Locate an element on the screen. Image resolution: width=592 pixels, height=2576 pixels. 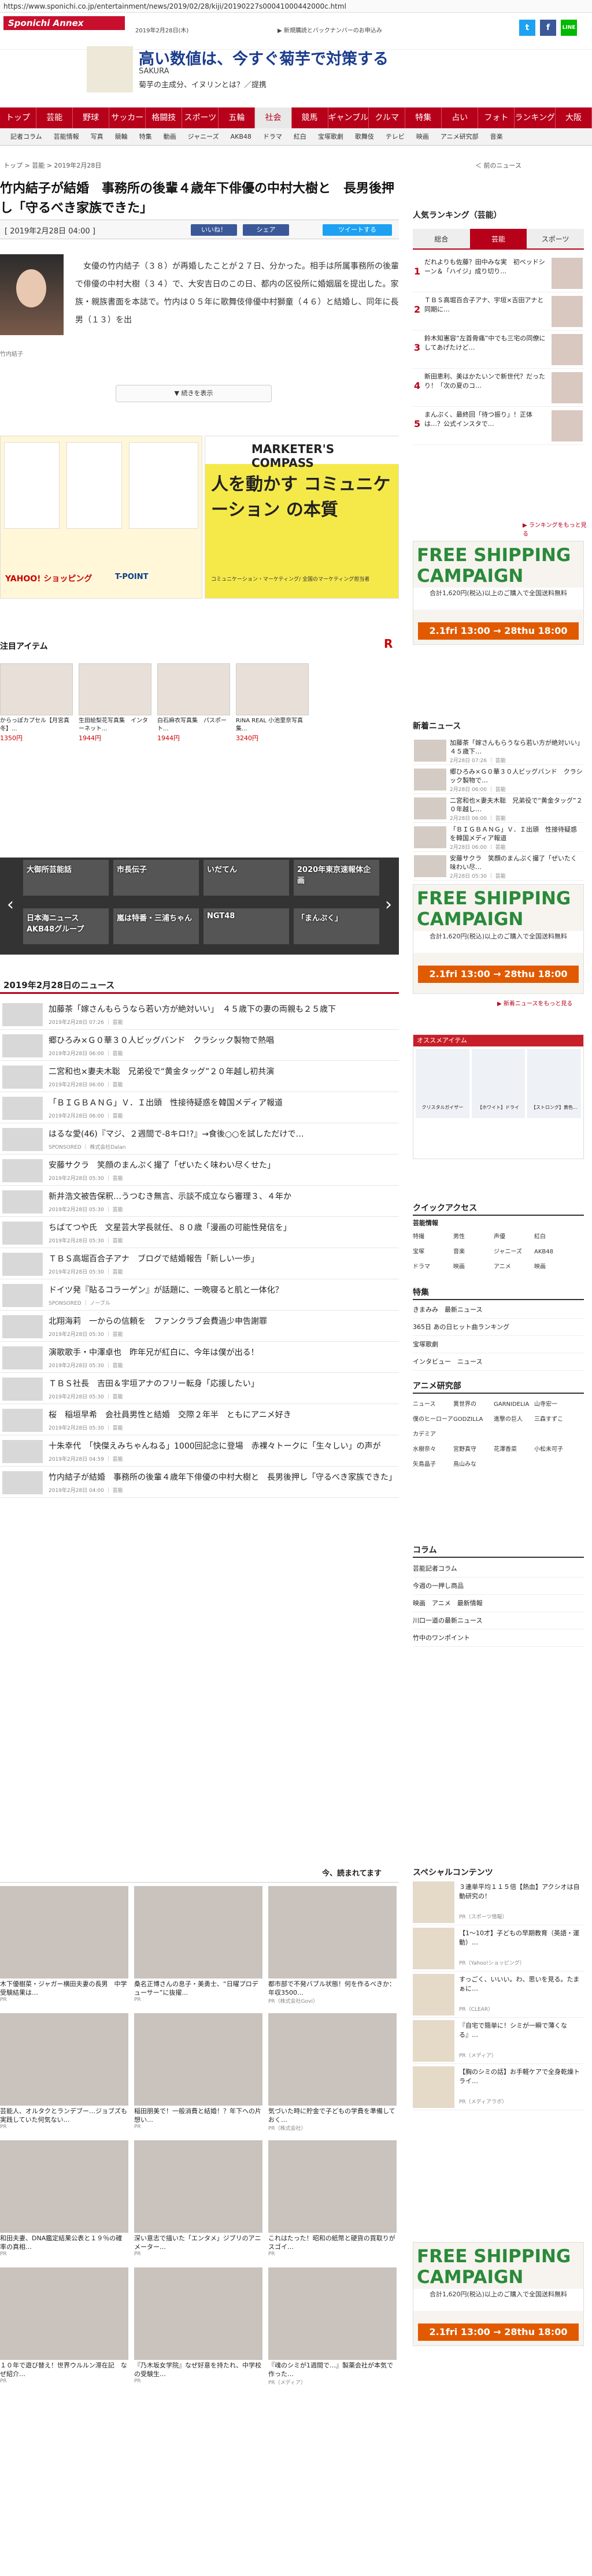
ad-headline: 高い数値は、今すぐ菊芋で対策する is located at coordinates (263, 58).